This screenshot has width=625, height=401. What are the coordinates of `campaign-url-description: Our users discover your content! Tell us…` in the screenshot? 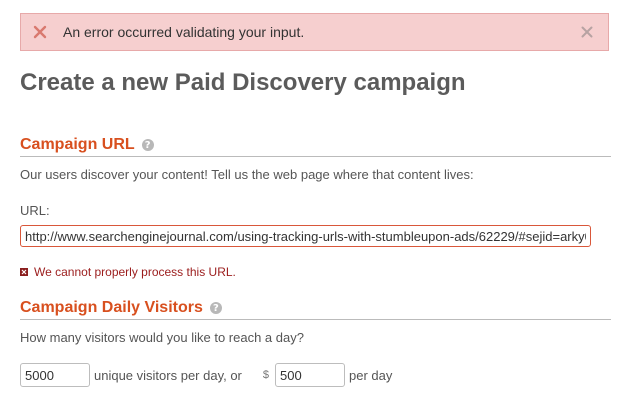 It's located at (247, 174).